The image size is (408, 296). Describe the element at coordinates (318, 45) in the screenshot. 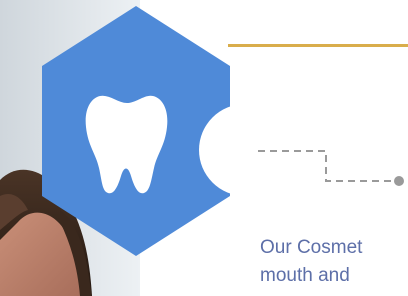

I see `accent-divider` at that location.